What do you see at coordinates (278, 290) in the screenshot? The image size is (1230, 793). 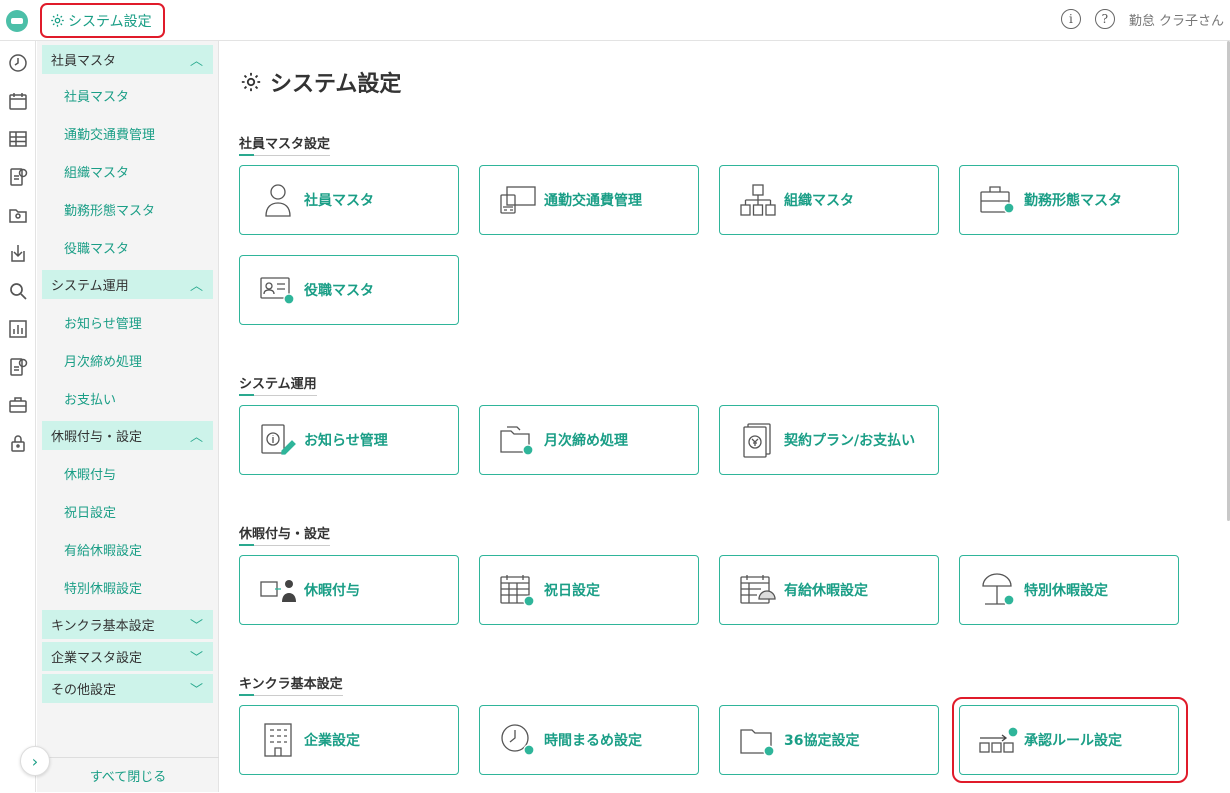 I see `id-card-gear-icon` at bounding box center [278, 290].